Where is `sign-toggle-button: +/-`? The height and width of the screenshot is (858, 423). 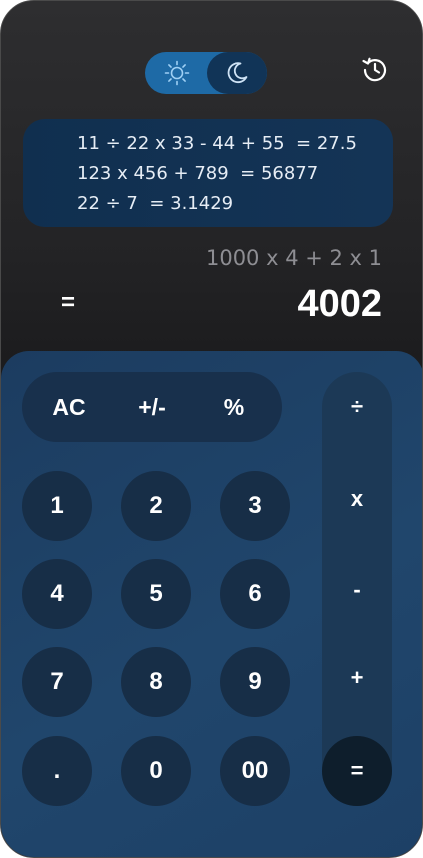 sign-toggle-button: +/- is located at coordinates (152, 407).